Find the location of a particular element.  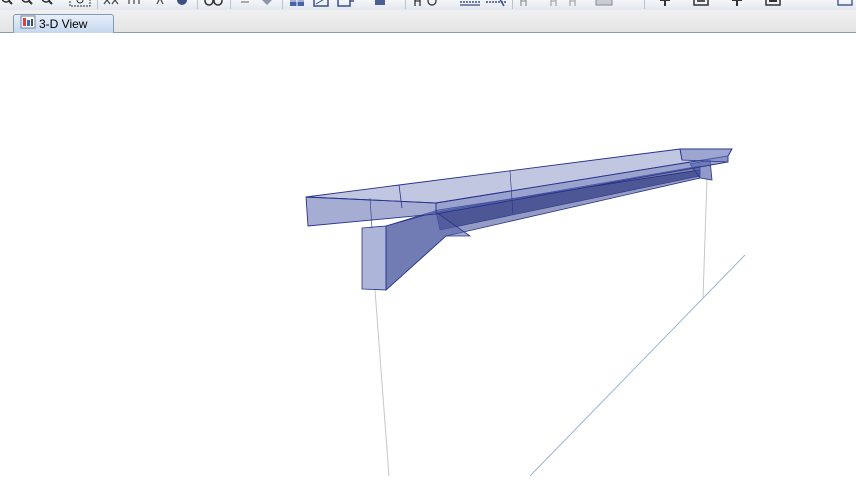

tab-3d-view: 3-D View is located at coordinates (63, 23).